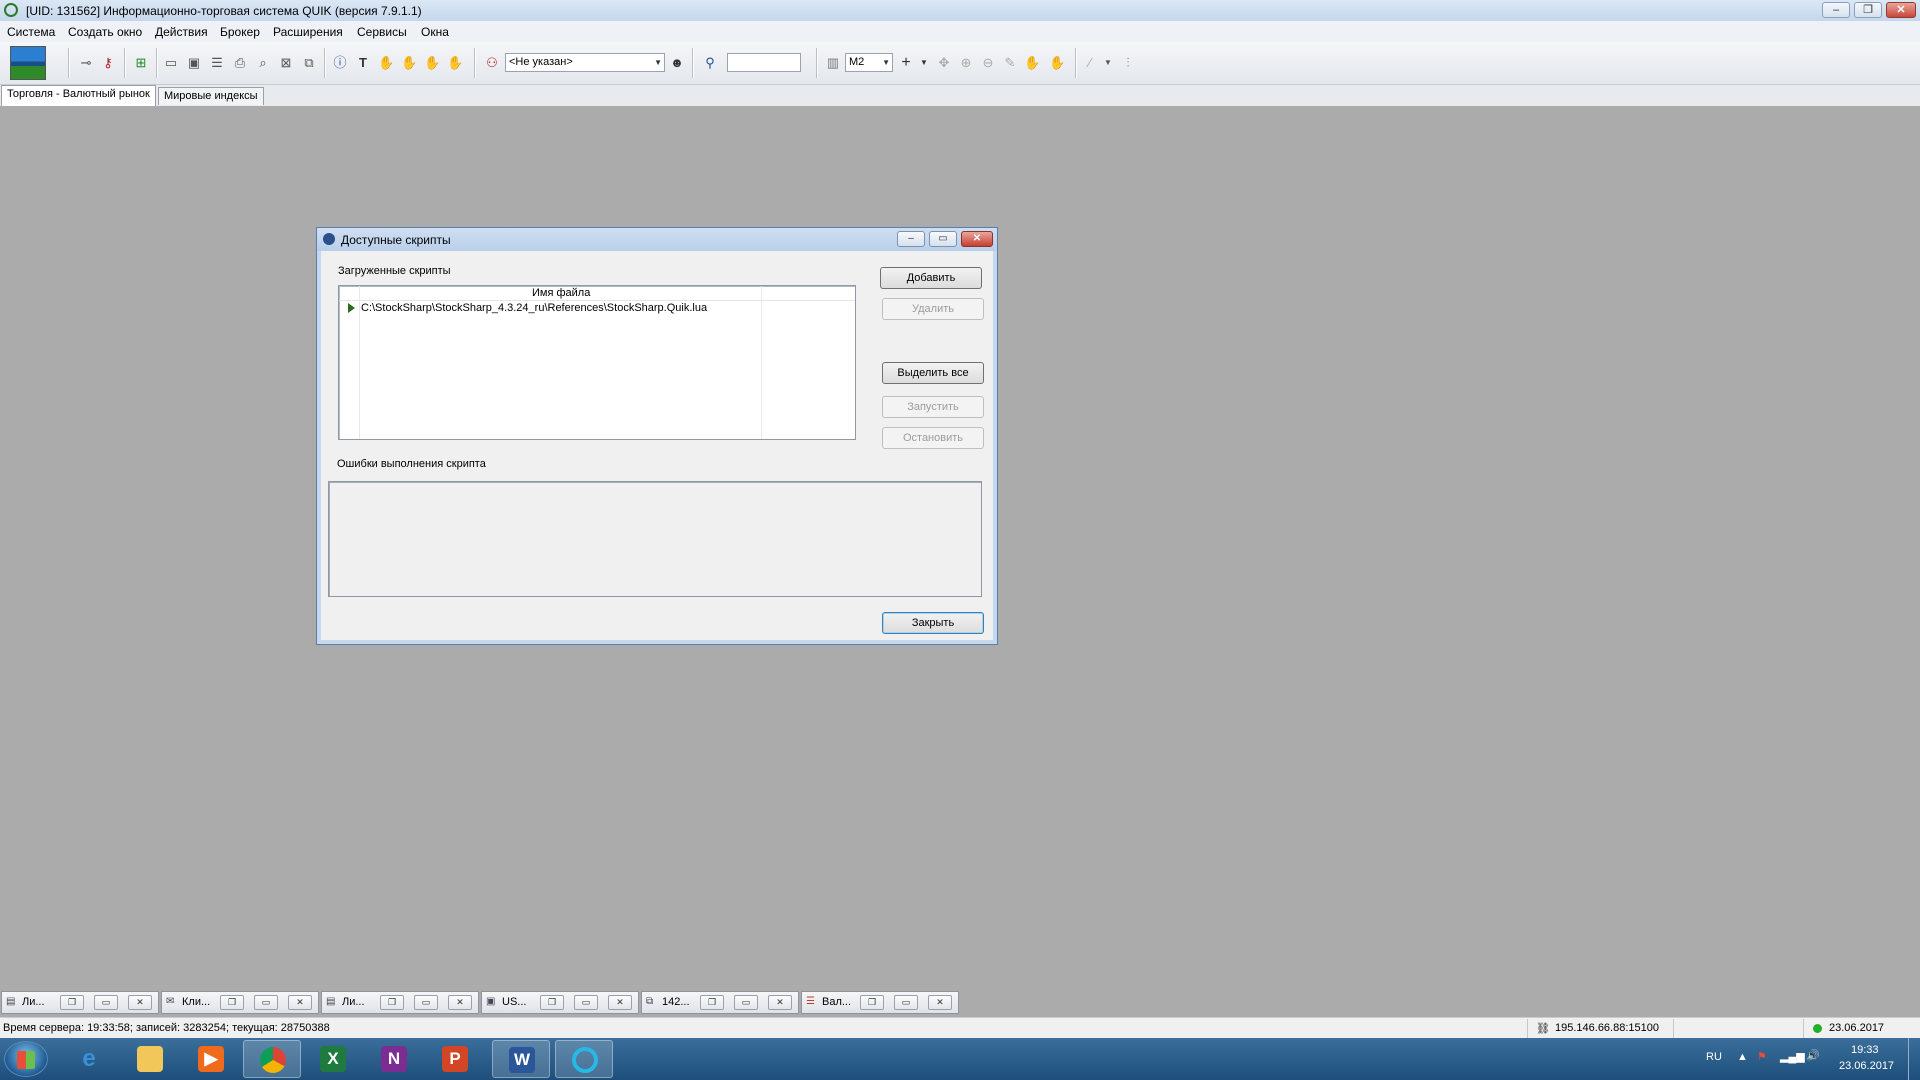 This screenshot has height=1080, width=1920. I want to click on menu-system: Система, so click(31, 32).